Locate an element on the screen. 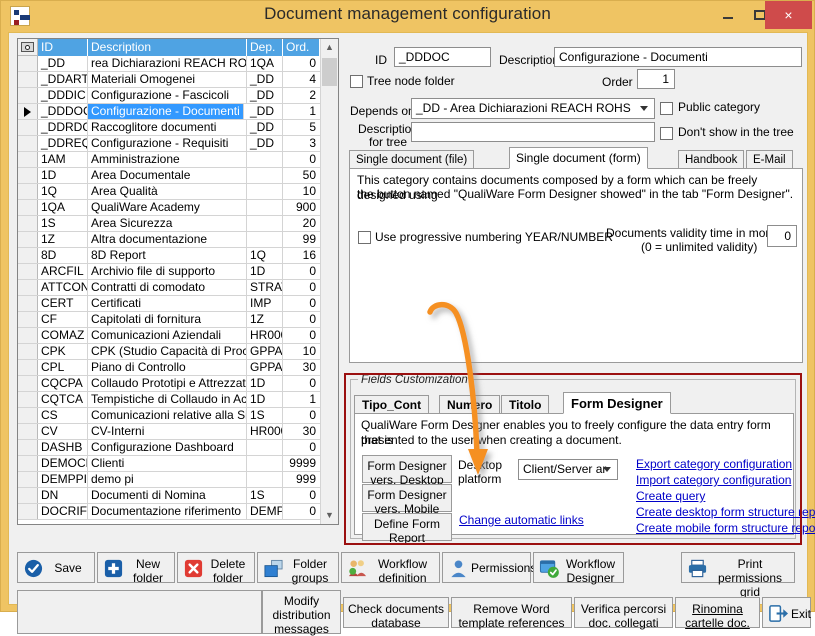 The width and height of the screenshot is (815, 636). cell-id: _DDREQ is located at coordinates (63, 143).